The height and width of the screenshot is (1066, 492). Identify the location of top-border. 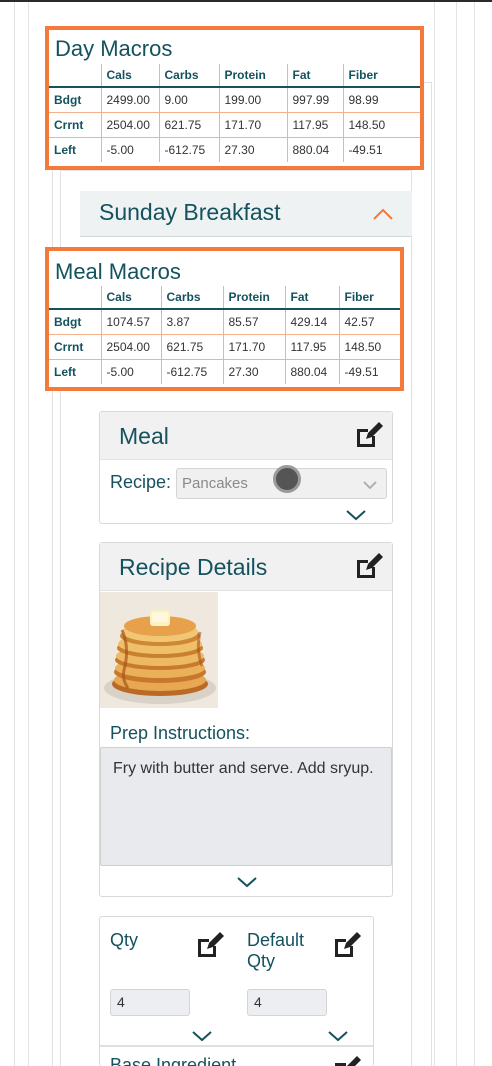
(246, 1).